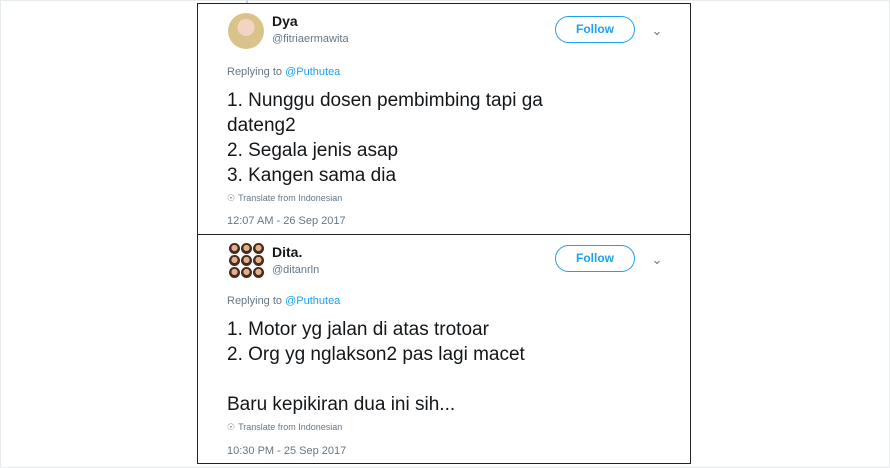 This screenshot has width=890, height=468. What do you see at coordinates (285, 21) in the screenshot?
I see `display-name: Dya` at bounding box center [285, 21].